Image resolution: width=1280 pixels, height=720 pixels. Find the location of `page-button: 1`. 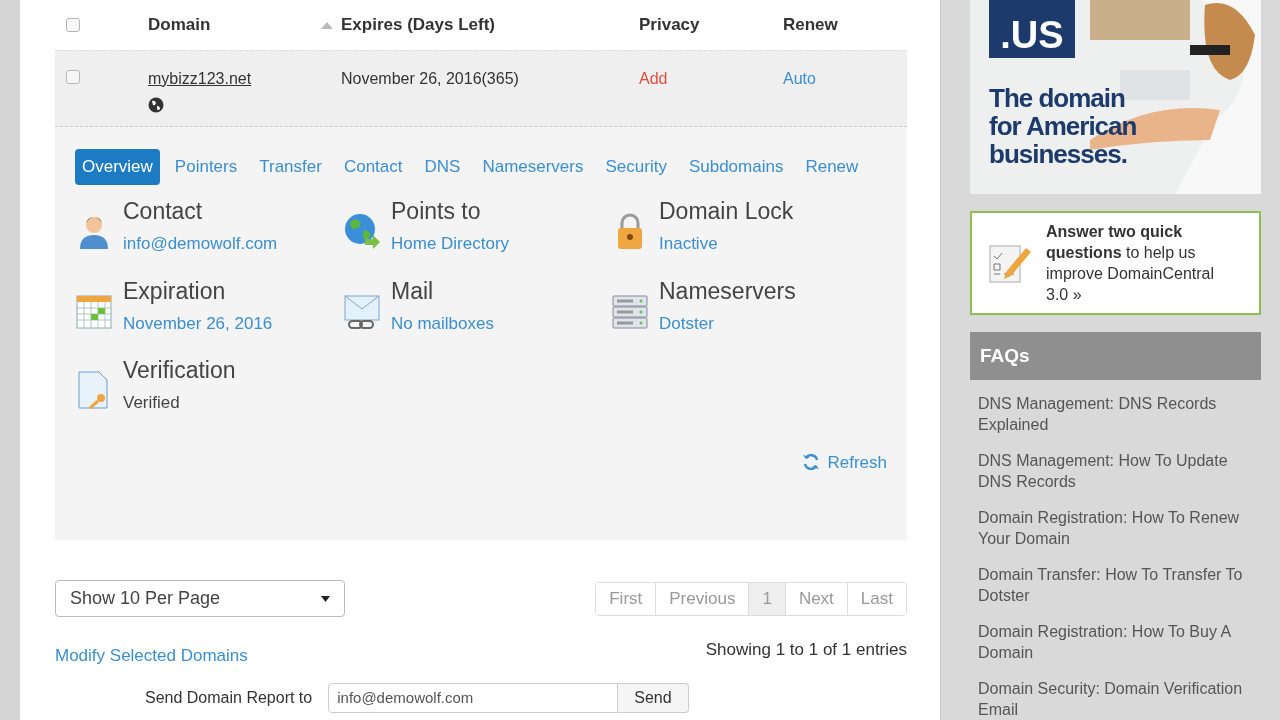

page-button: 1 is located at coordinates (766, 598).